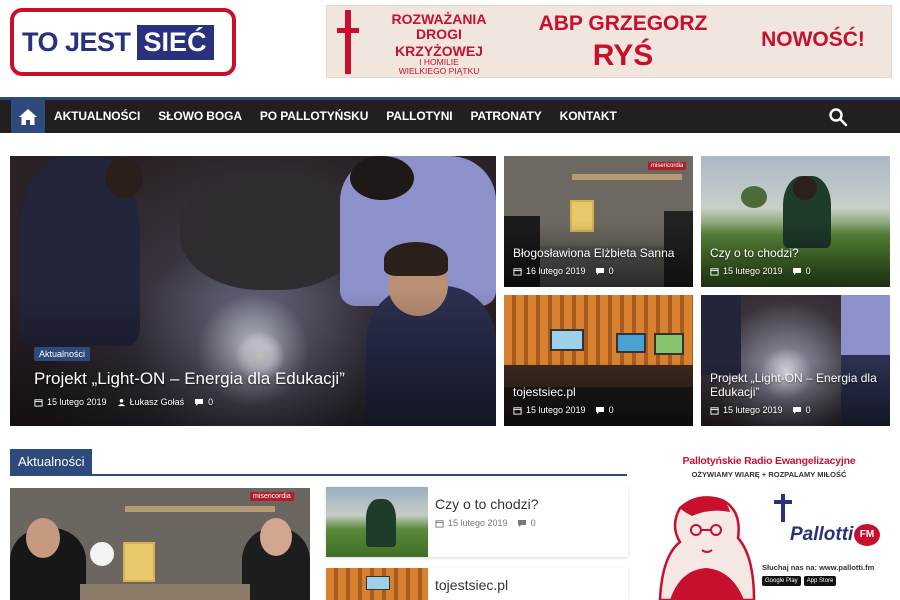 This screenshot has width=900, height=600. I want to click on site-logo: TO JEST SIEĆ, so click(123, 42).